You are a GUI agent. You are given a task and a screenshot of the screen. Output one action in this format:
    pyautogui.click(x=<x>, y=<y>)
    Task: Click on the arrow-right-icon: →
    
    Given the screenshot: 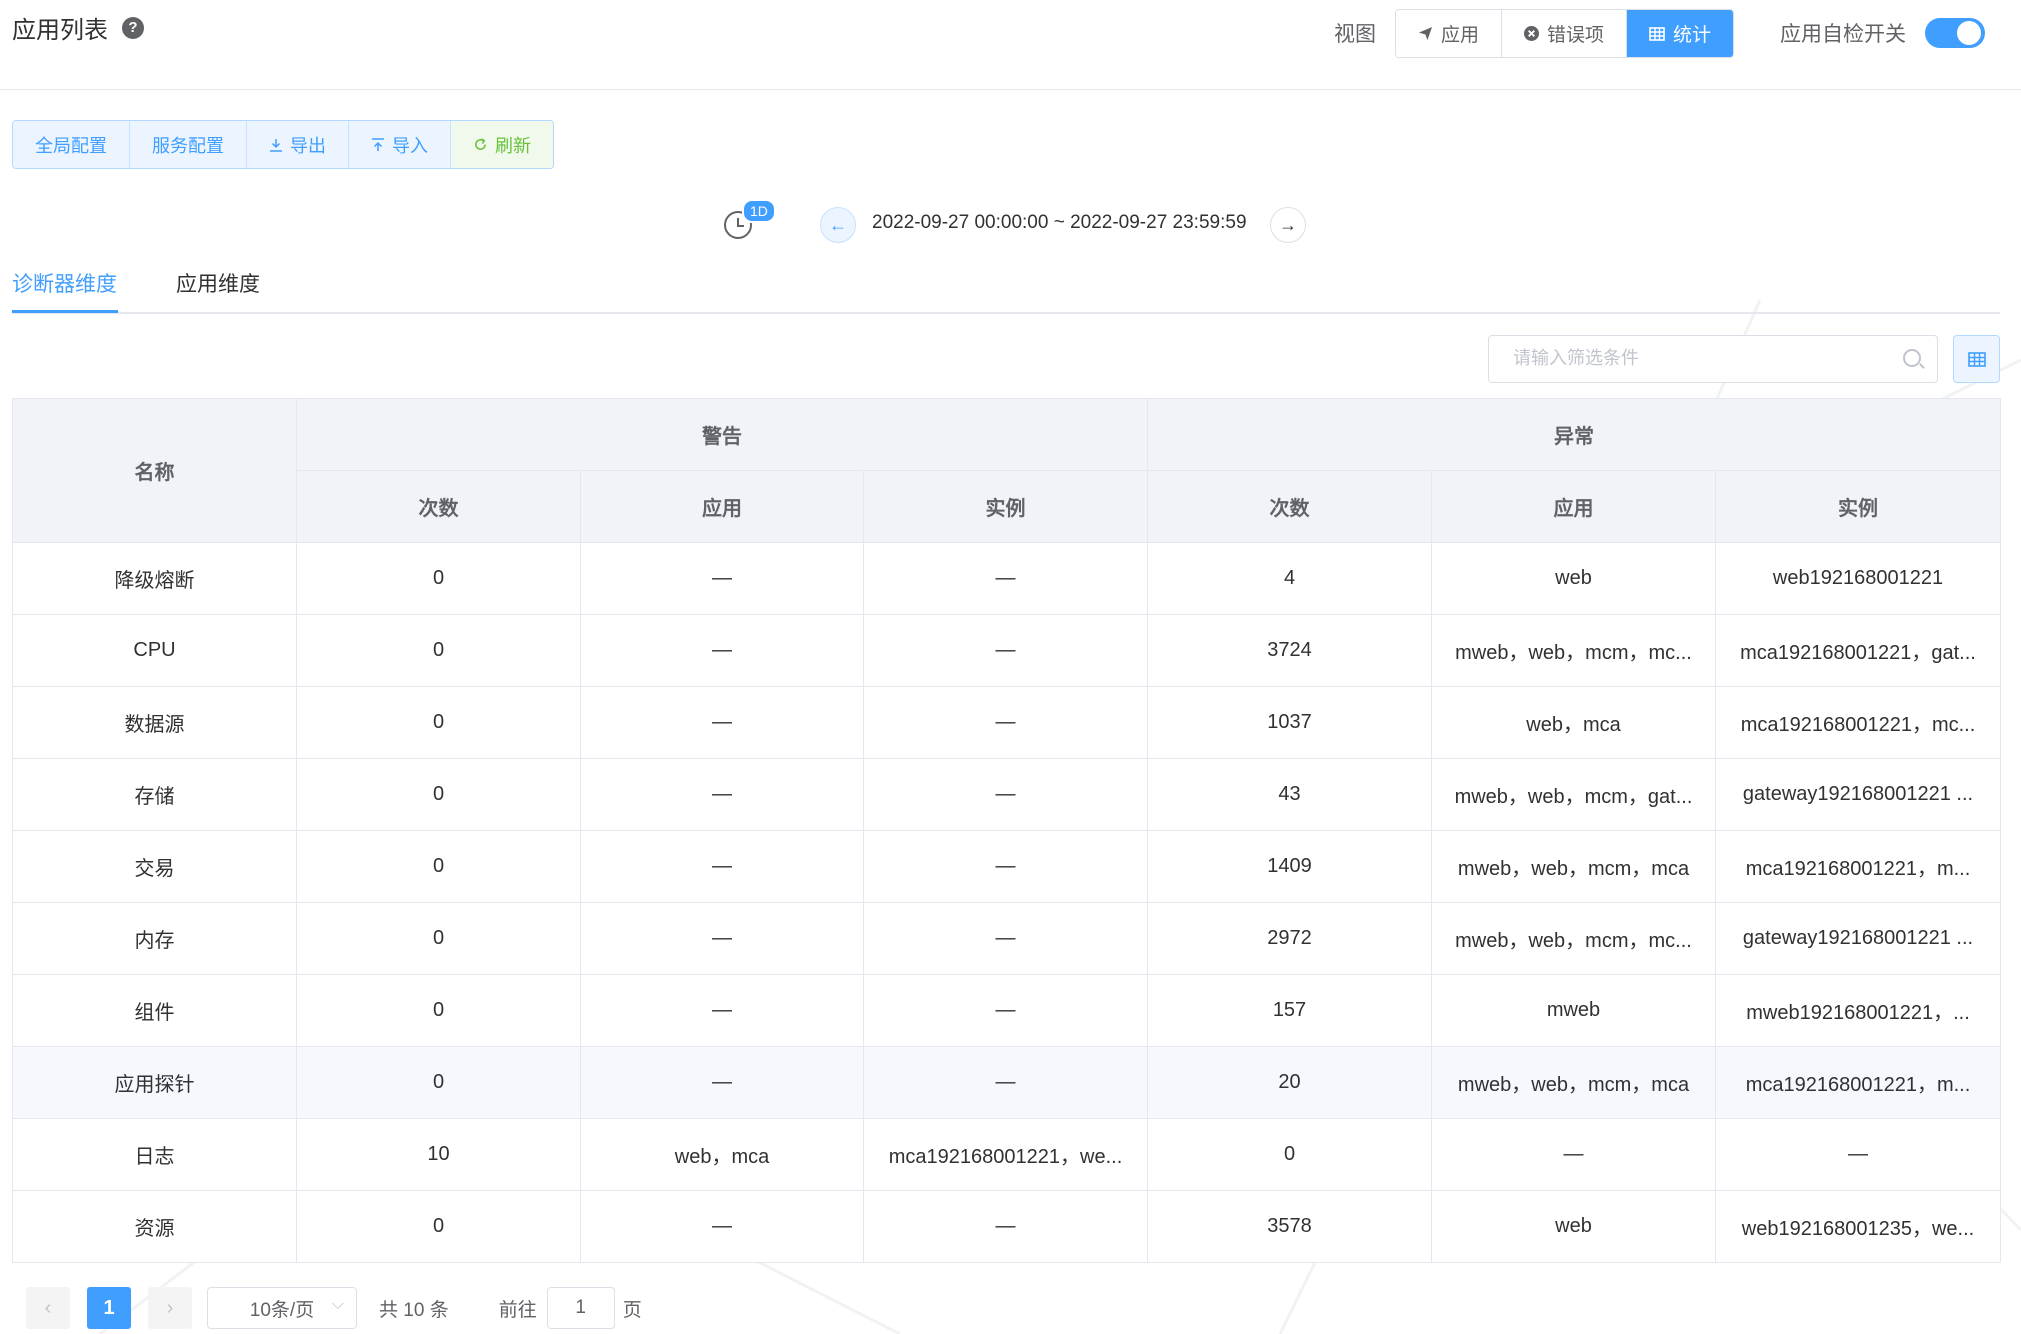 What is the action you would take?
    pyautogui.click(x=1288, y=224)
    